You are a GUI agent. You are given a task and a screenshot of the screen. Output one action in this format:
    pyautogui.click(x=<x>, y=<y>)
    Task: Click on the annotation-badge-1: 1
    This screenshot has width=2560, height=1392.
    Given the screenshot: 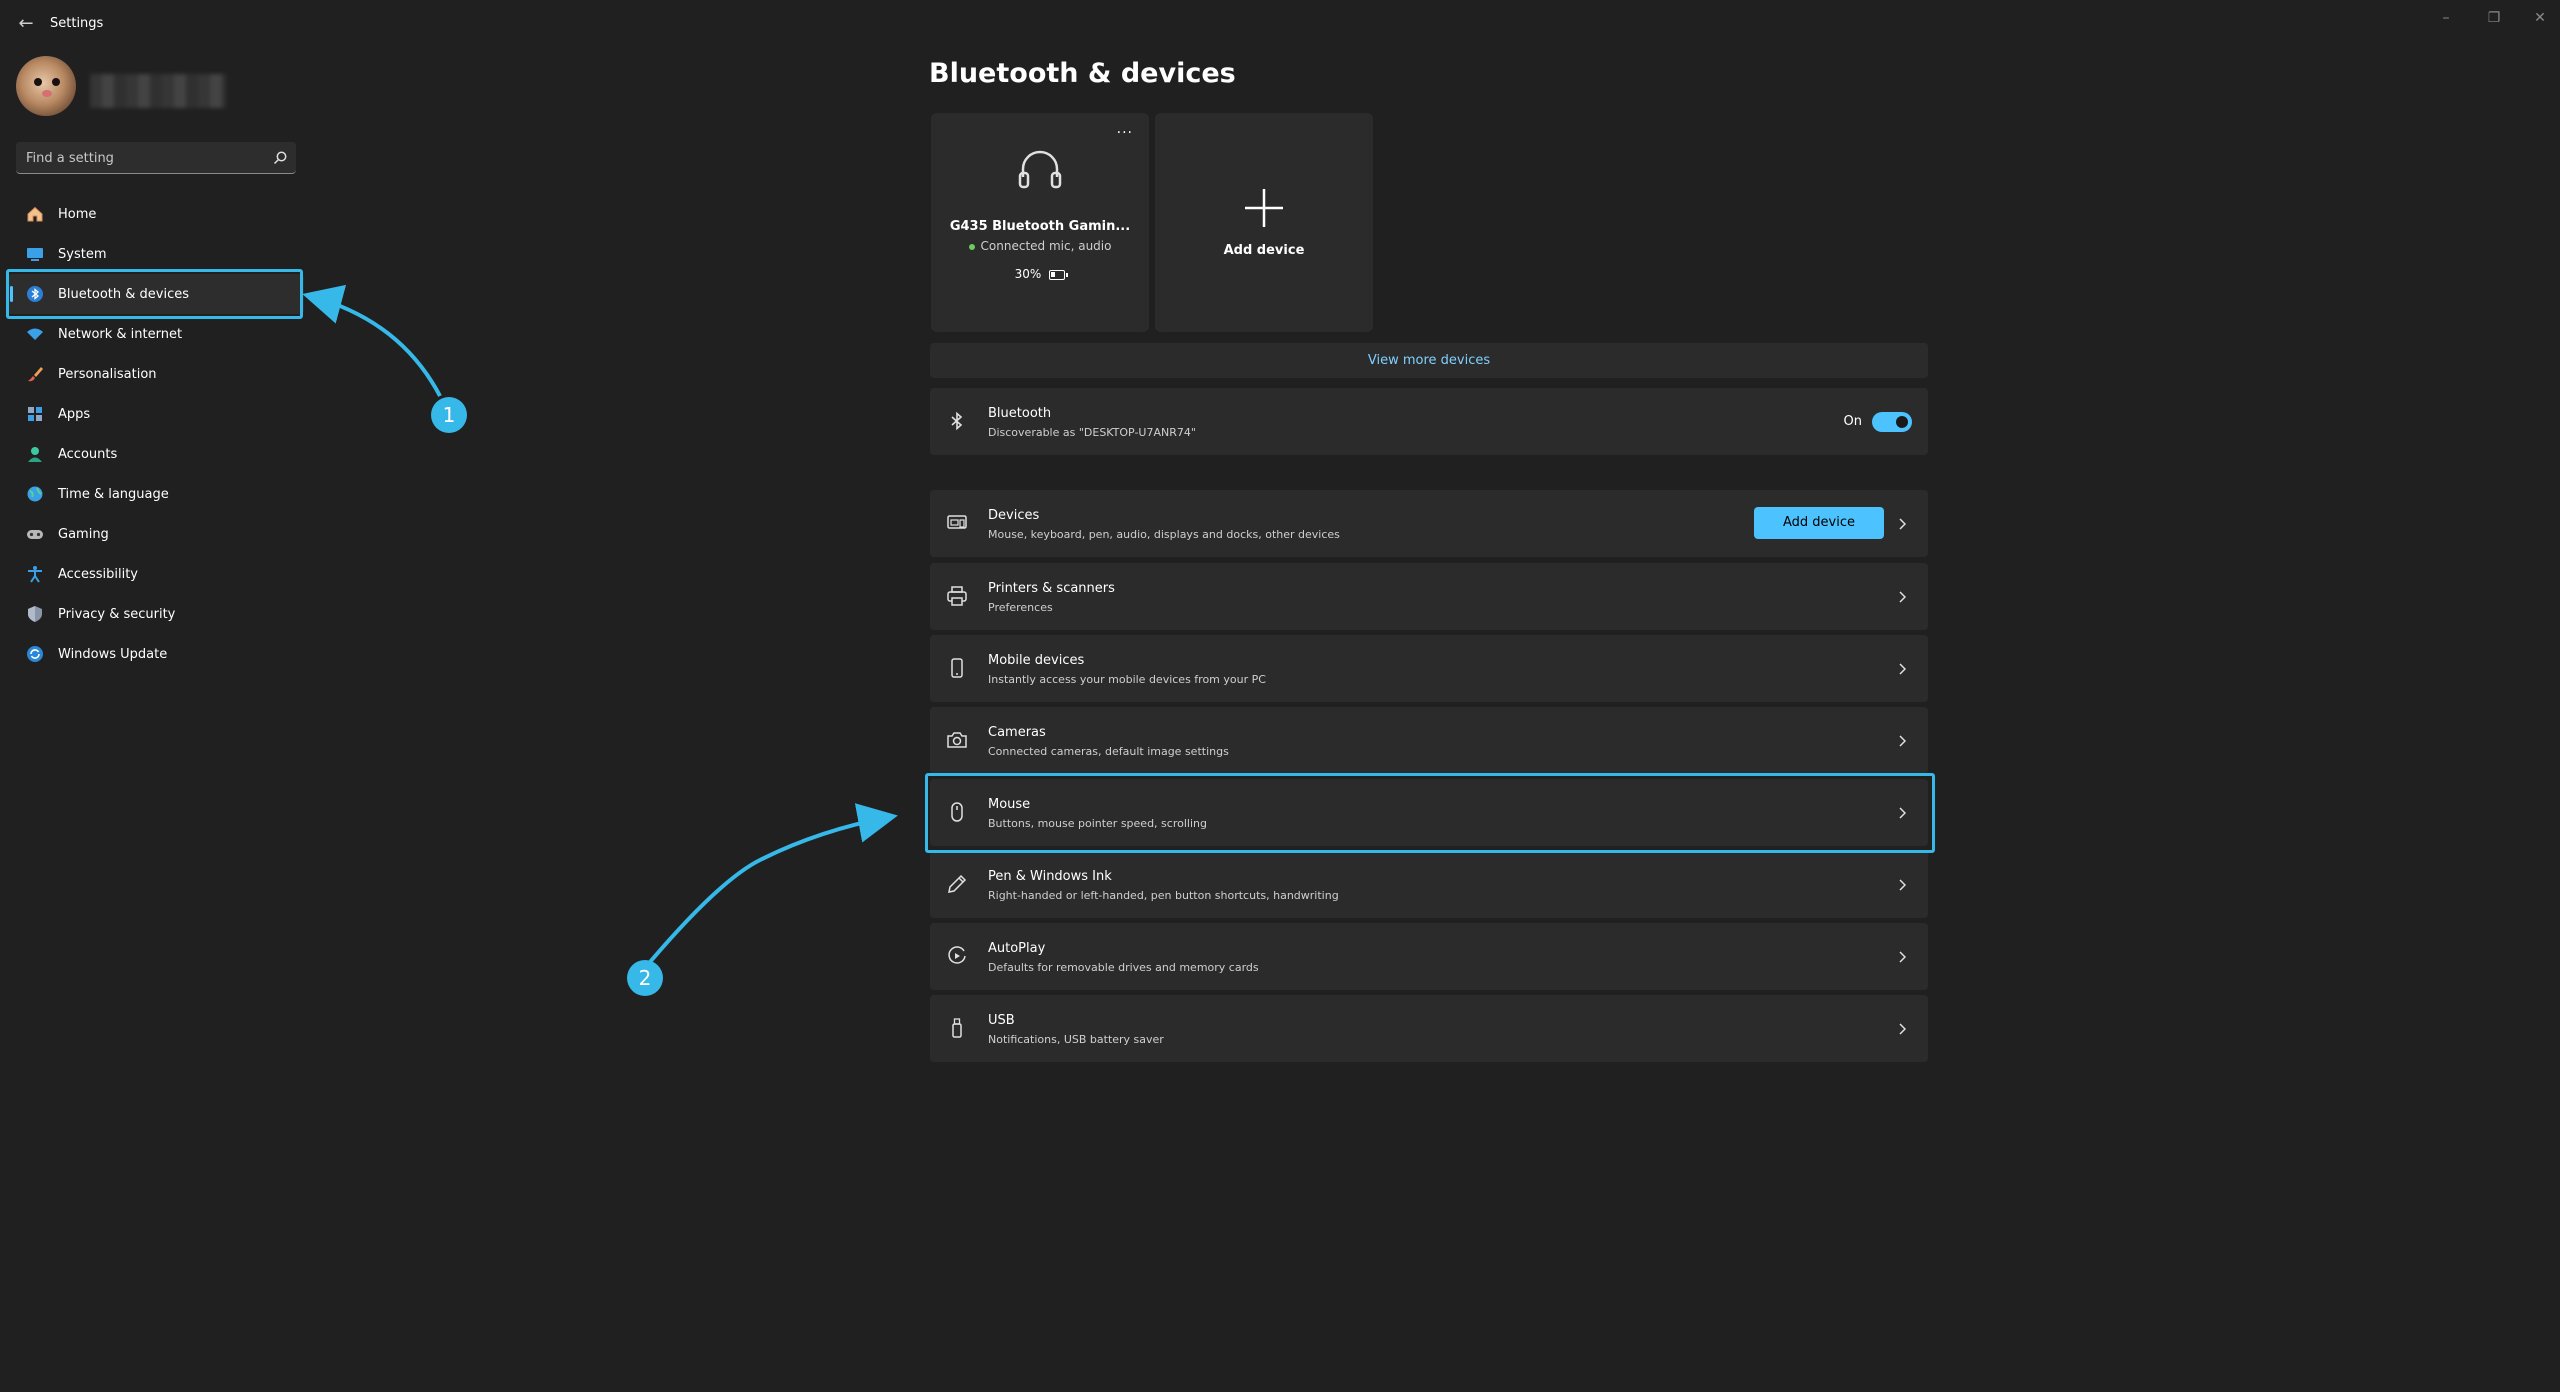 What is the action you would take?
    pyautogui.click(x=449, y=415)
    